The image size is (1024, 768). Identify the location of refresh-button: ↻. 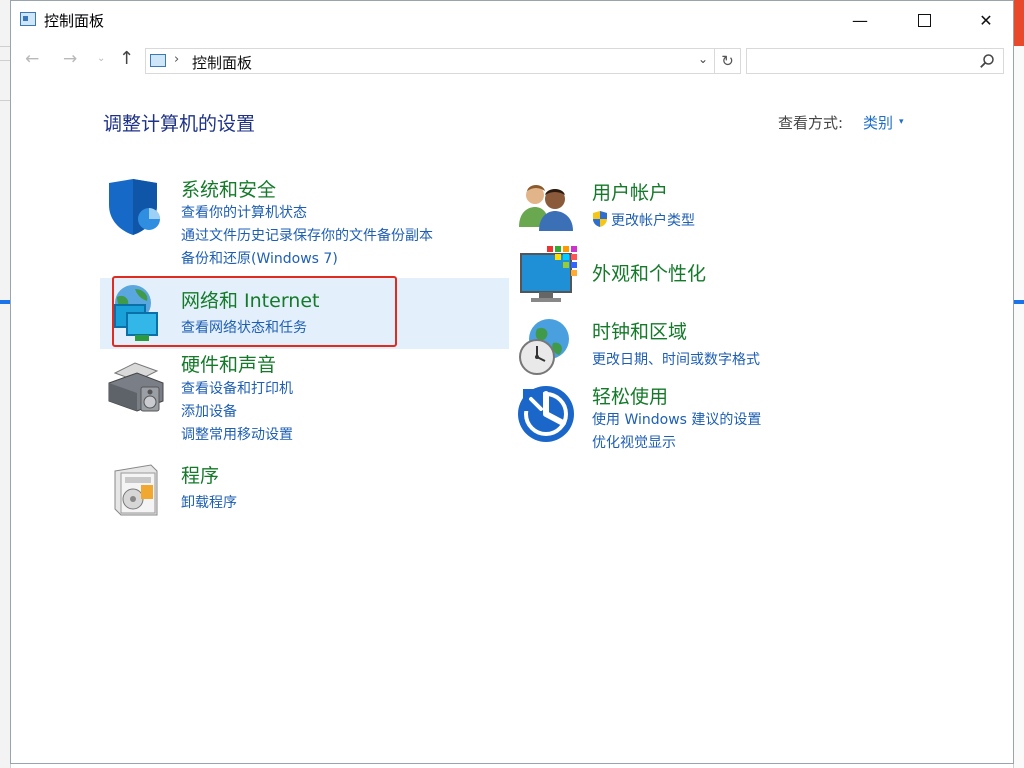
(728, 61).